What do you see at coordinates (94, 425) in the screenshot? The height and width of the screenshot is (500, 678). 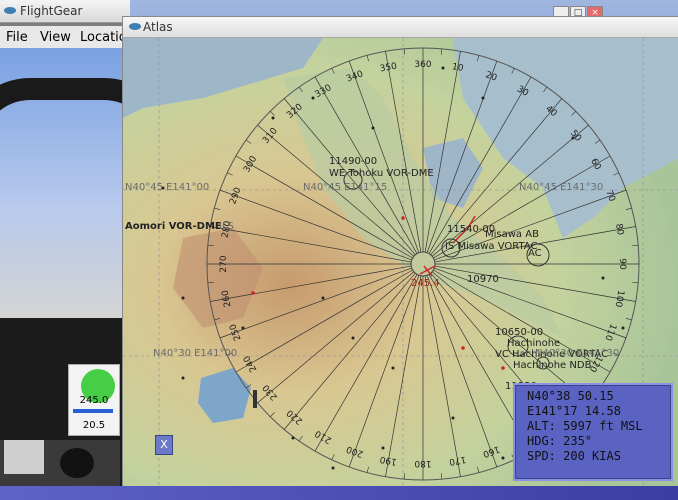 I see `gauge-bottom-value: 20.5` at bounding box center [94, 425].